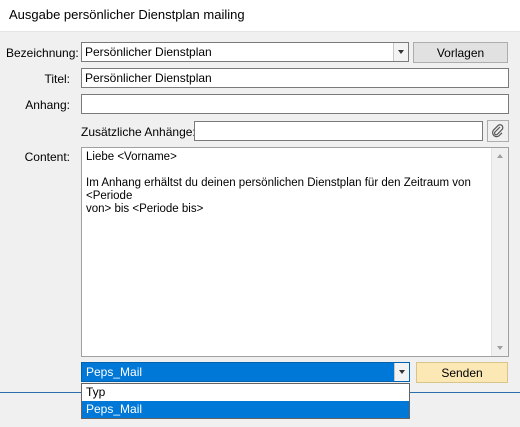  What do you see at coordinates (295, 104) in the screenshot?
I see `anhang-input` at bounding box center [295, 104].